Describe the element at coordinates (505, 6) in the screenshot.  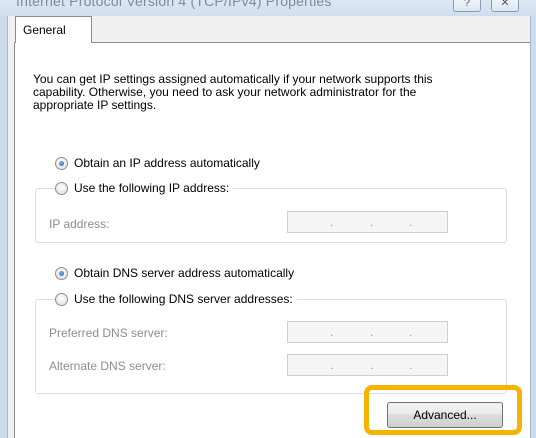
I see `close-button: ✕` at that location.